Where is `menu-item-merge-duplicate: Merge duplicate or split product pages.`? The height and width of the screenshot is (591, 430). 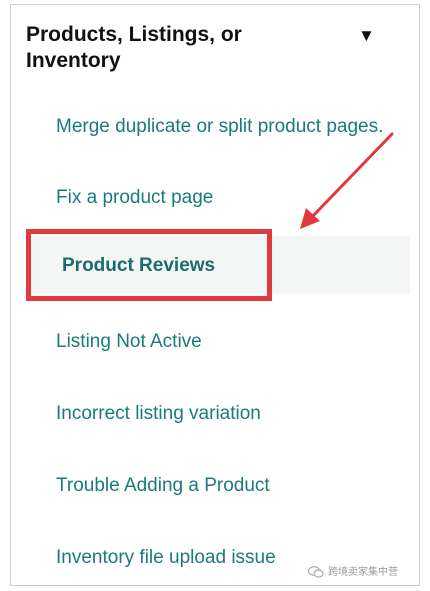
menu-item-merge-duplicate: Merge duplicate or split product pages. is located at coordinates (219, 127).